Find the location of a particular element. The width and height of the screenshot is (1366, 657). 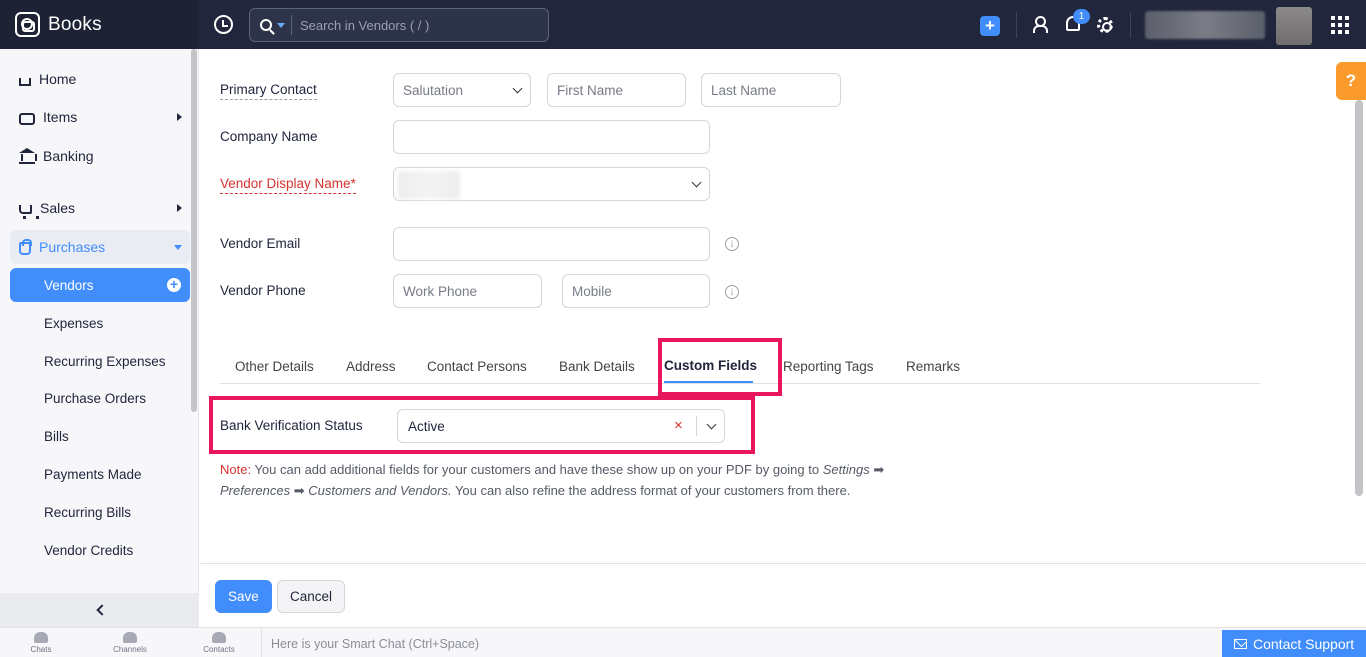

top-bar: Books + 1 is located at coordinates (683, 24).